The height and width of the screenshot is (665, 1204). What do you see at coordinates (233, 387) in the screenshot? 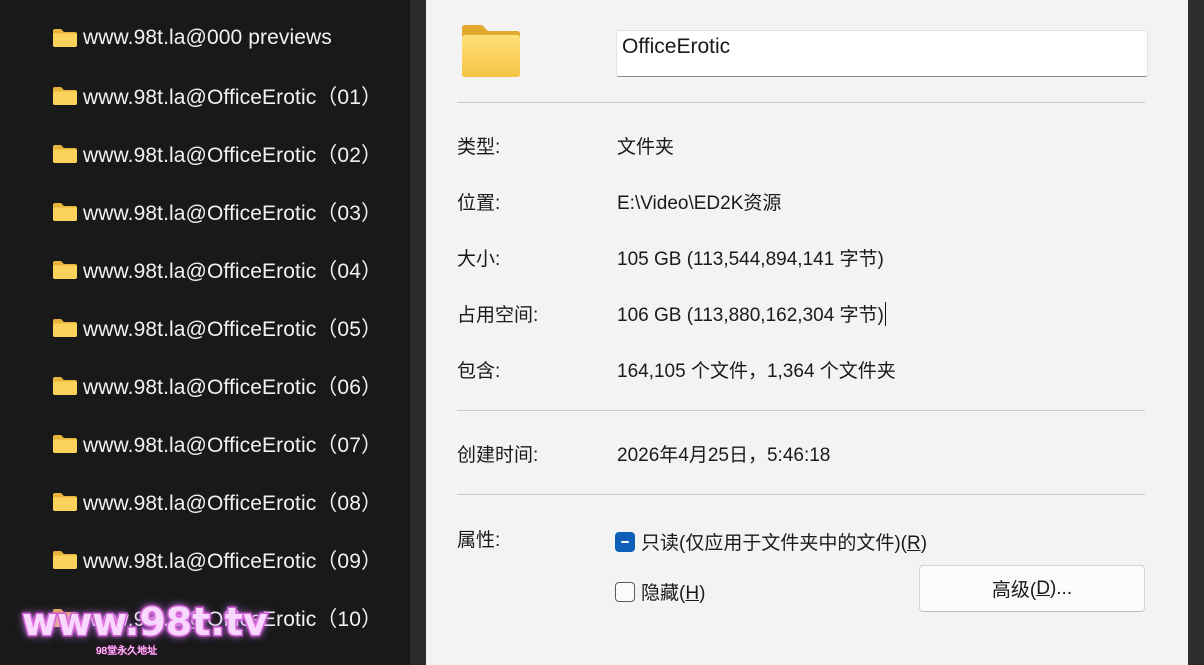
I see `folder-name: www.98t.la@OfficeErotic（06）` at bounding box center [233, 387].